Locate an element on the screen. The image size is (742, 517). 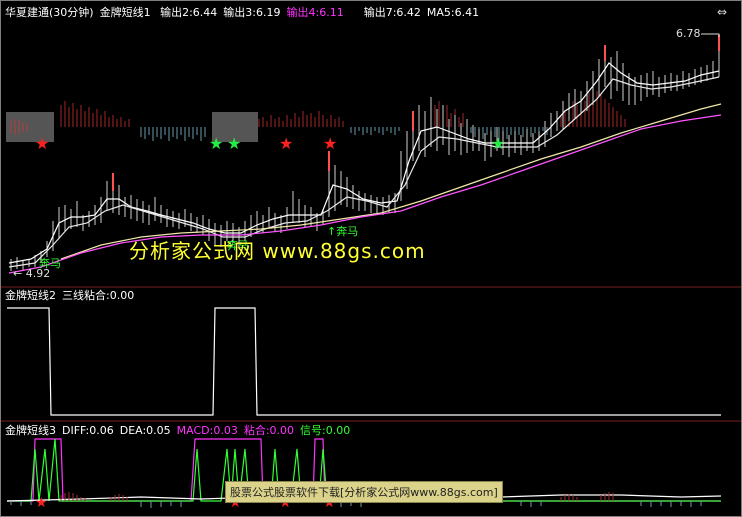
indicator-name: 金牌短线2 is located at coordinates (30, 295).